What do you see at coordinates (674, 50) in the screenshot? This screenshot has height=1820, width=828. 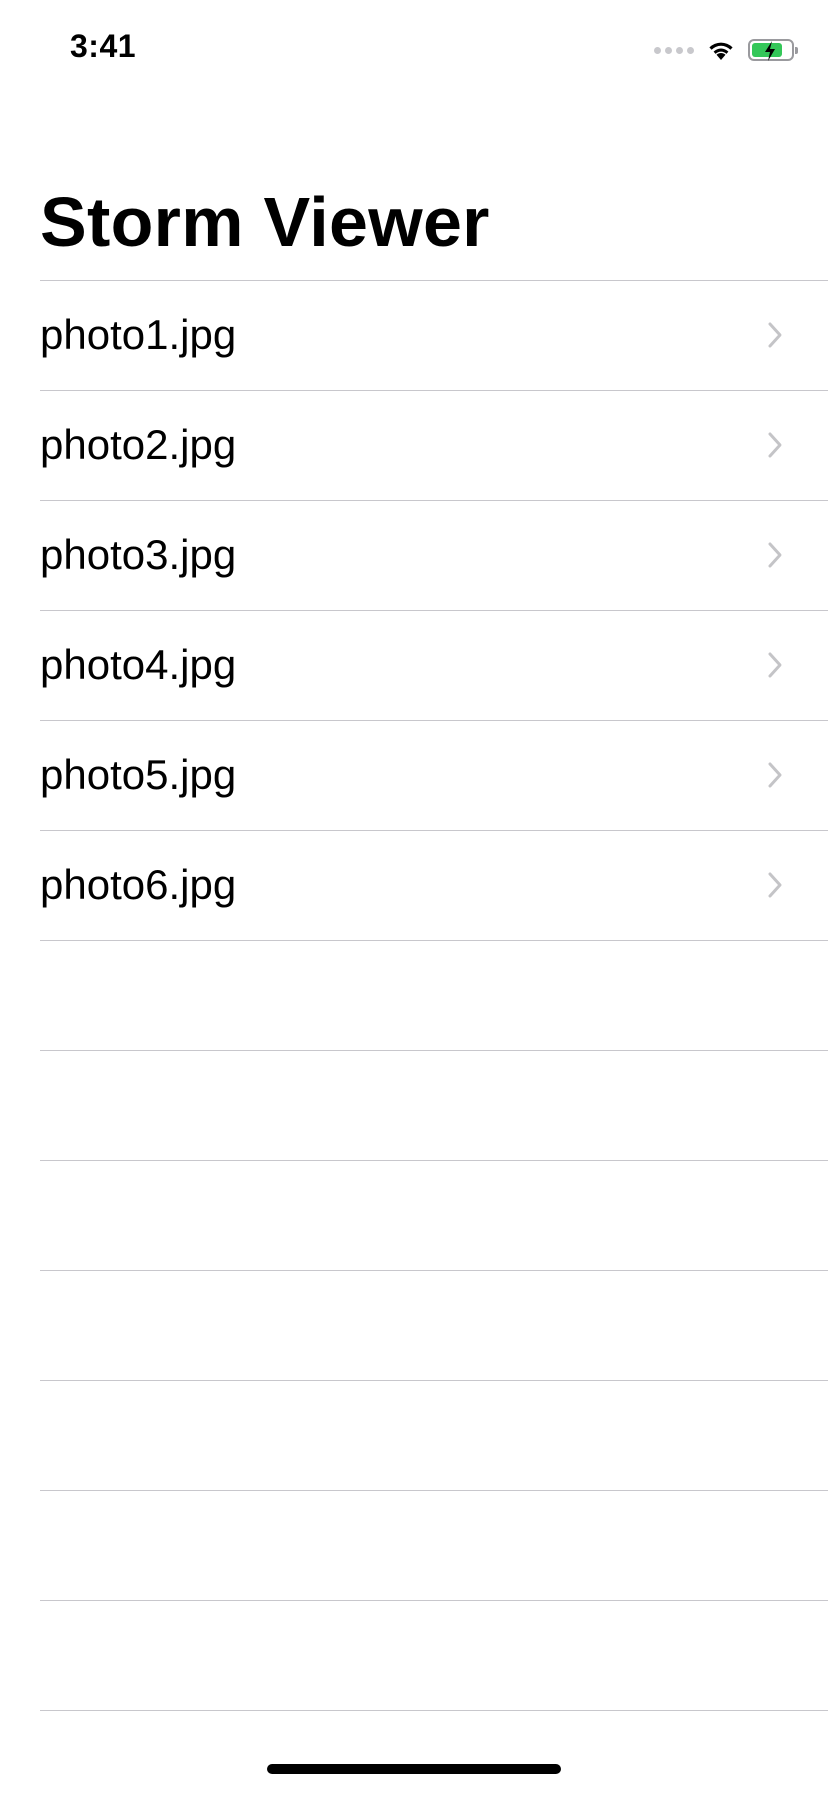 I see `cellular-signal-icon` at bounding box center [674, 50].